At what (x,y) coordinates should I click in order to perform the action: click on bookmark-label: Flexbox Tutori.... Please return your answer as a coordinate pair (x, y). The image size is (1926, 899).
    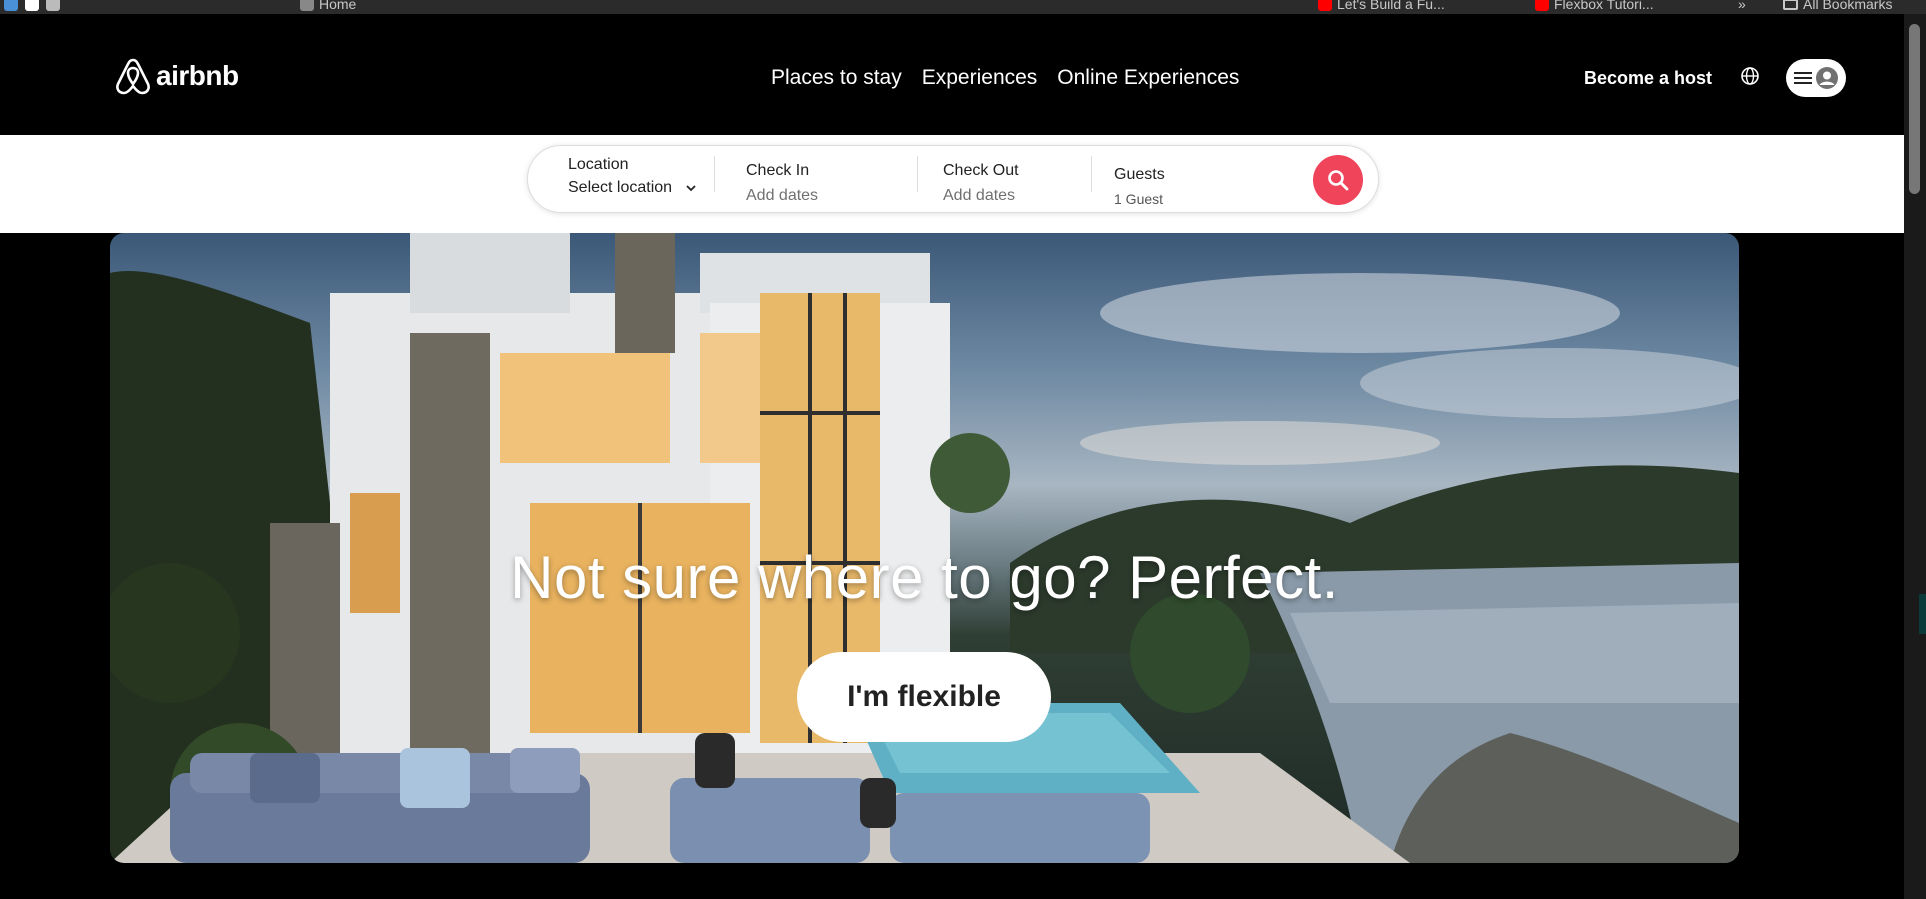
    Looking at the image, I should click on (1604, 6).